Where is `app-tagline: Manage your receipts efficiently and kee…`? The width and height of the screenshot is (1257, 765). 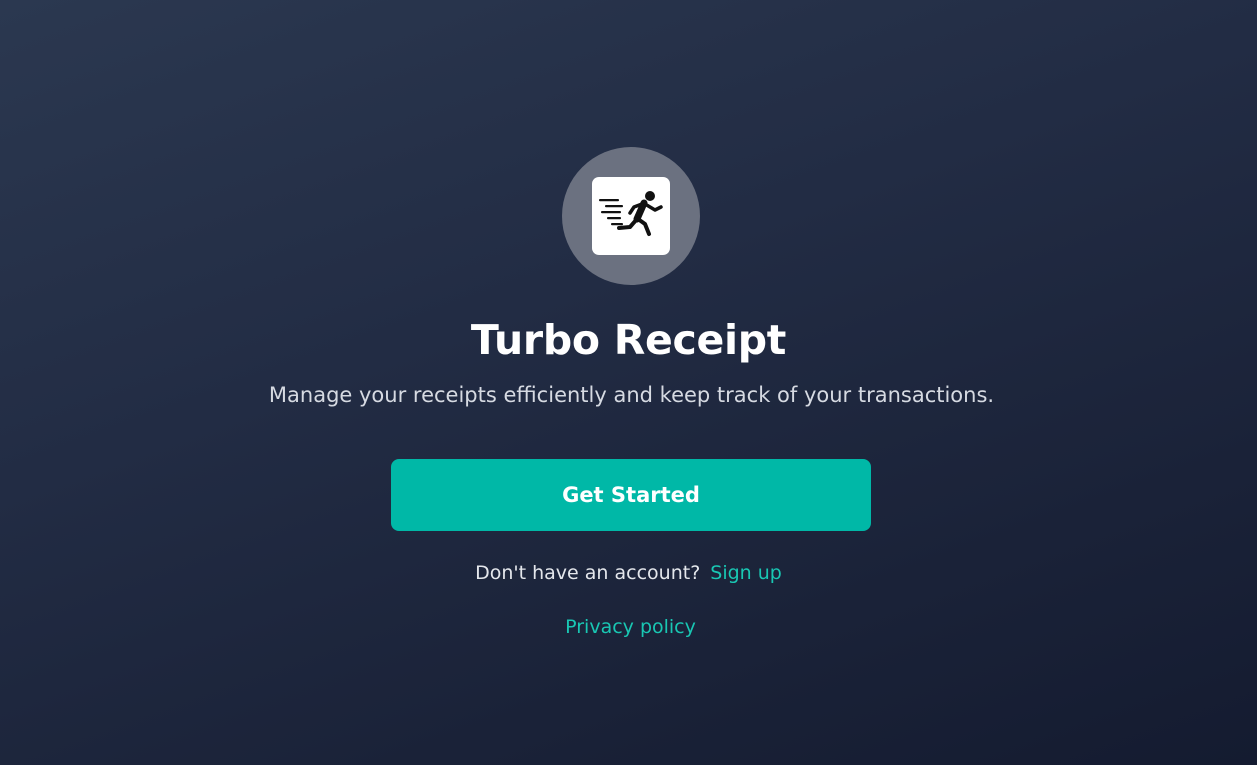 app-tagline: Manage your receipts efficiently and kee… is located at coordinates (631, 395).